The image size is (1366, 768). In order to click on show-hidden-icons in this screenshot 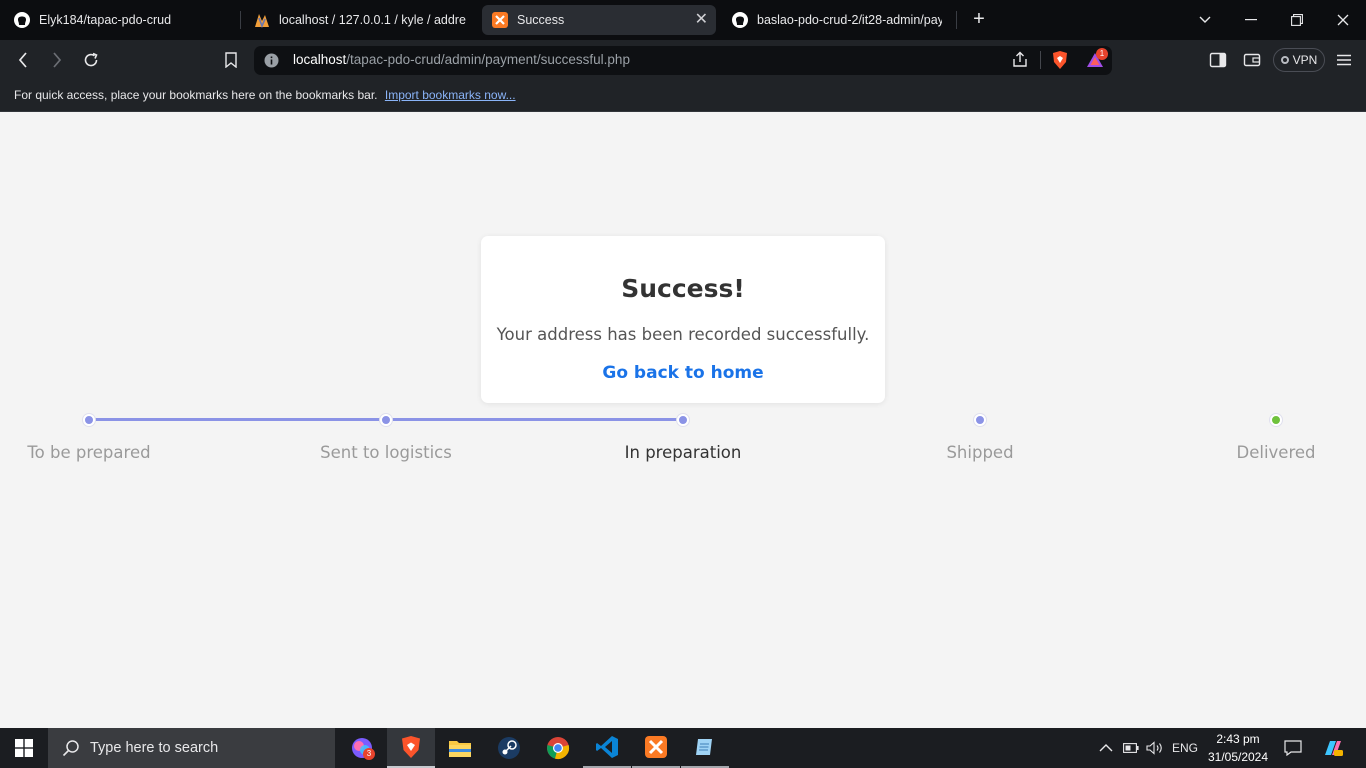, I will do `click(1106, 748)`.